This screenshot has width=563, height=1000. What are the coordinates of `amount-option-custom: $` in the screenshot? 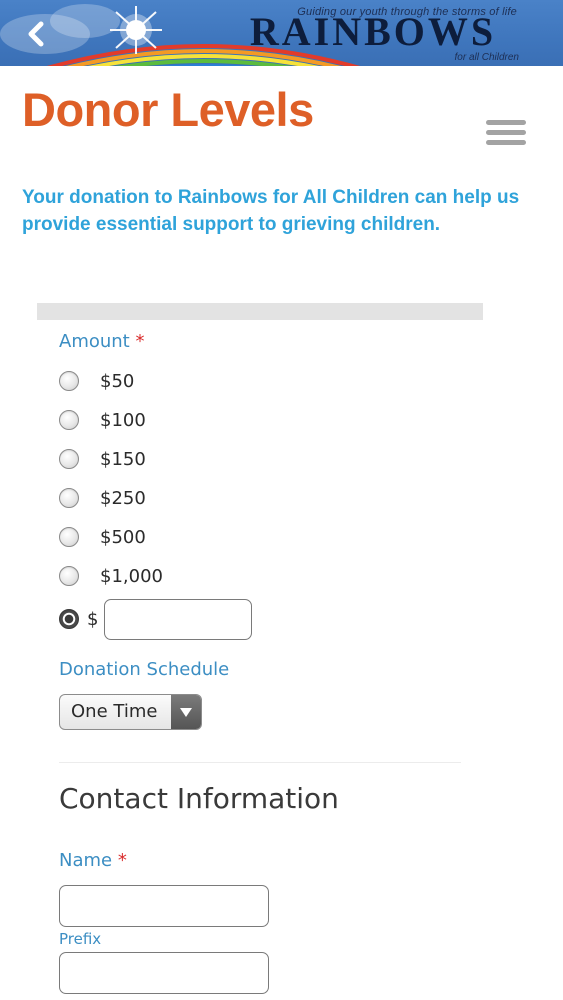 It's located at (78, 619).